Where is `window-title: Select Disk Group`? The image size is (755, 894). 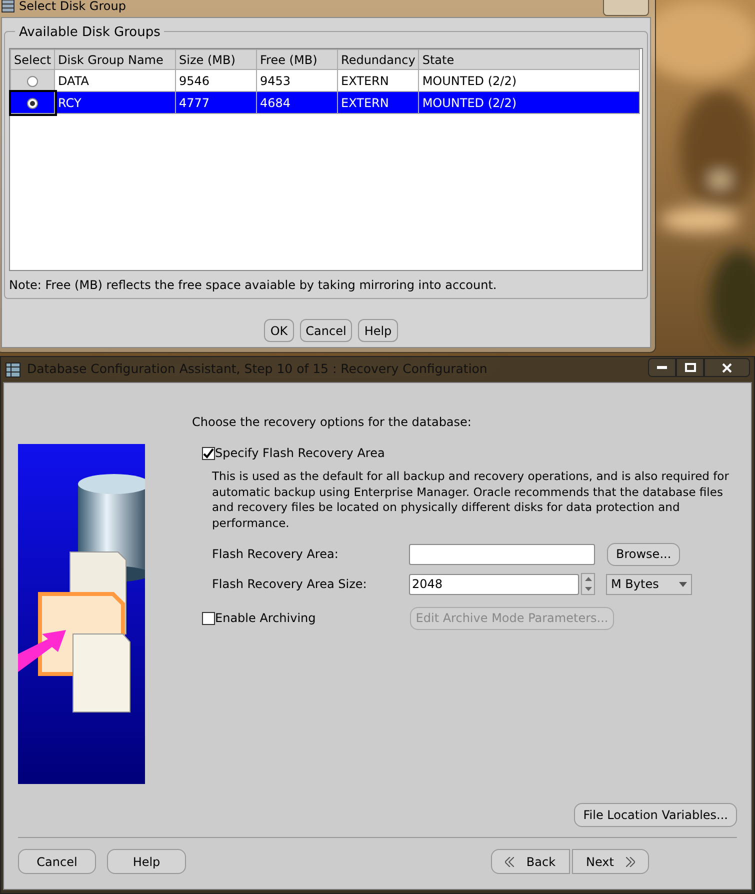
window-title: Select Disk Group is located at coordinates (72, 7).